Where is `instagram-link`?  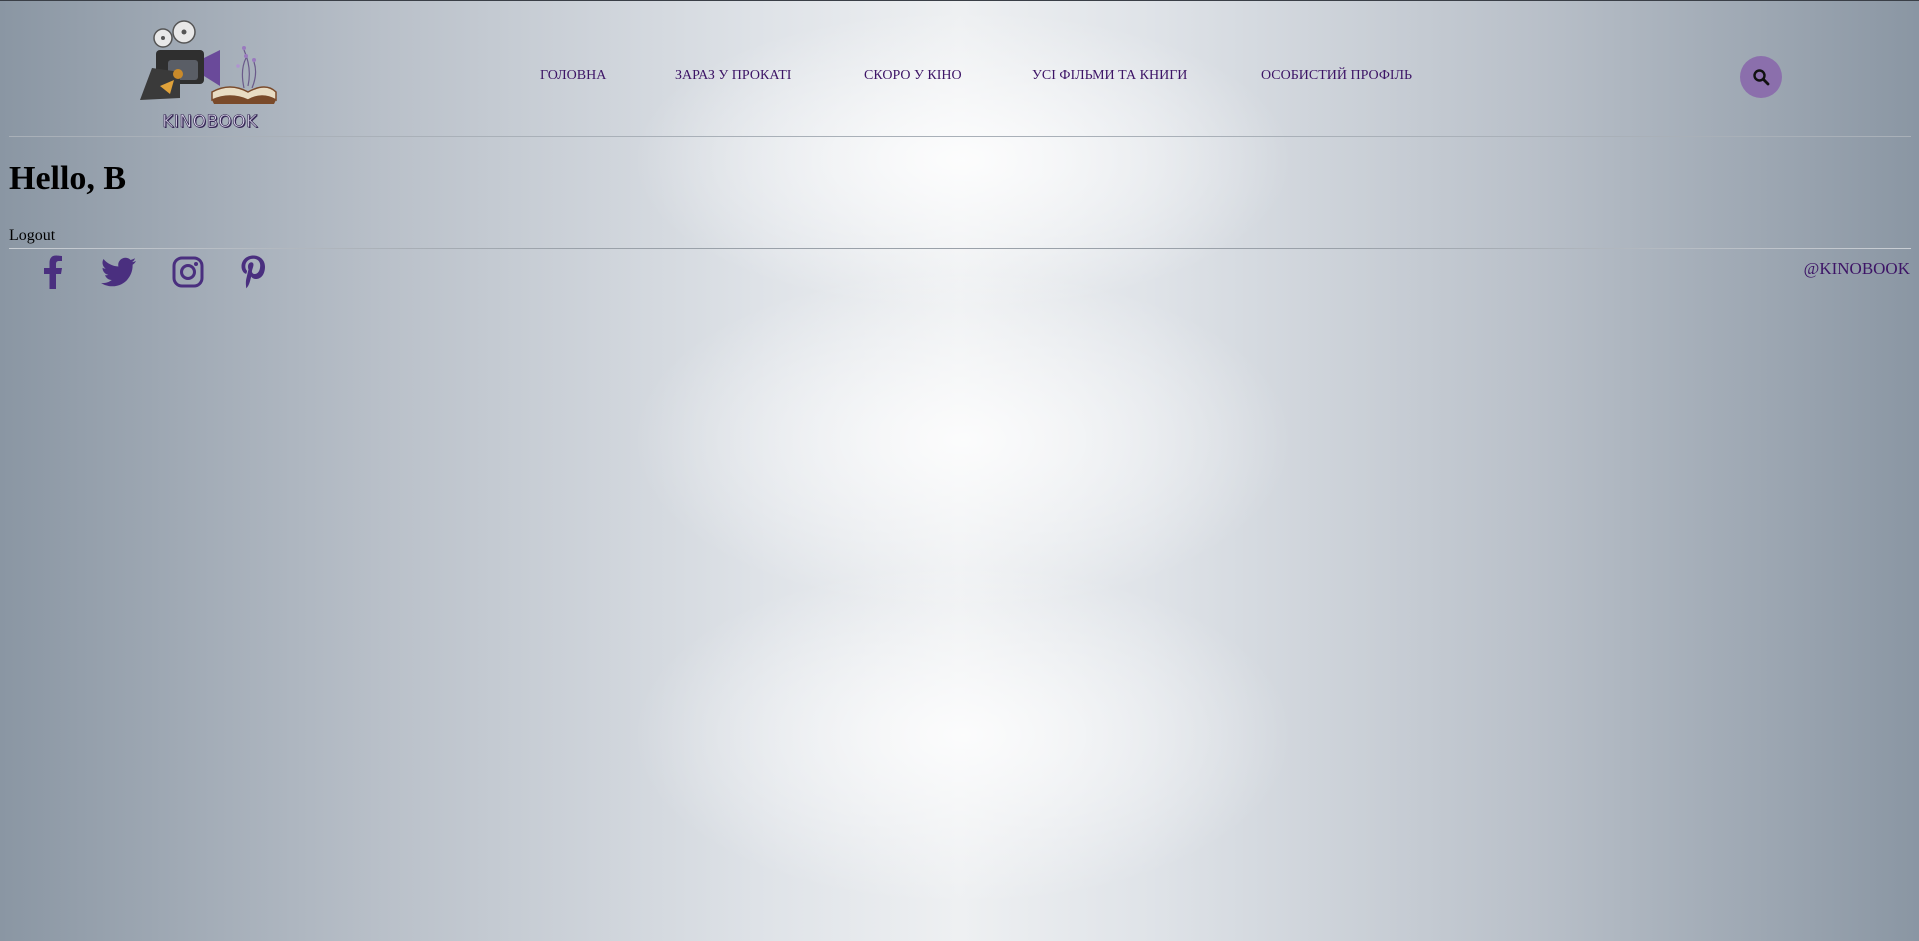
instagram-link is located at coordinates (188, 272).